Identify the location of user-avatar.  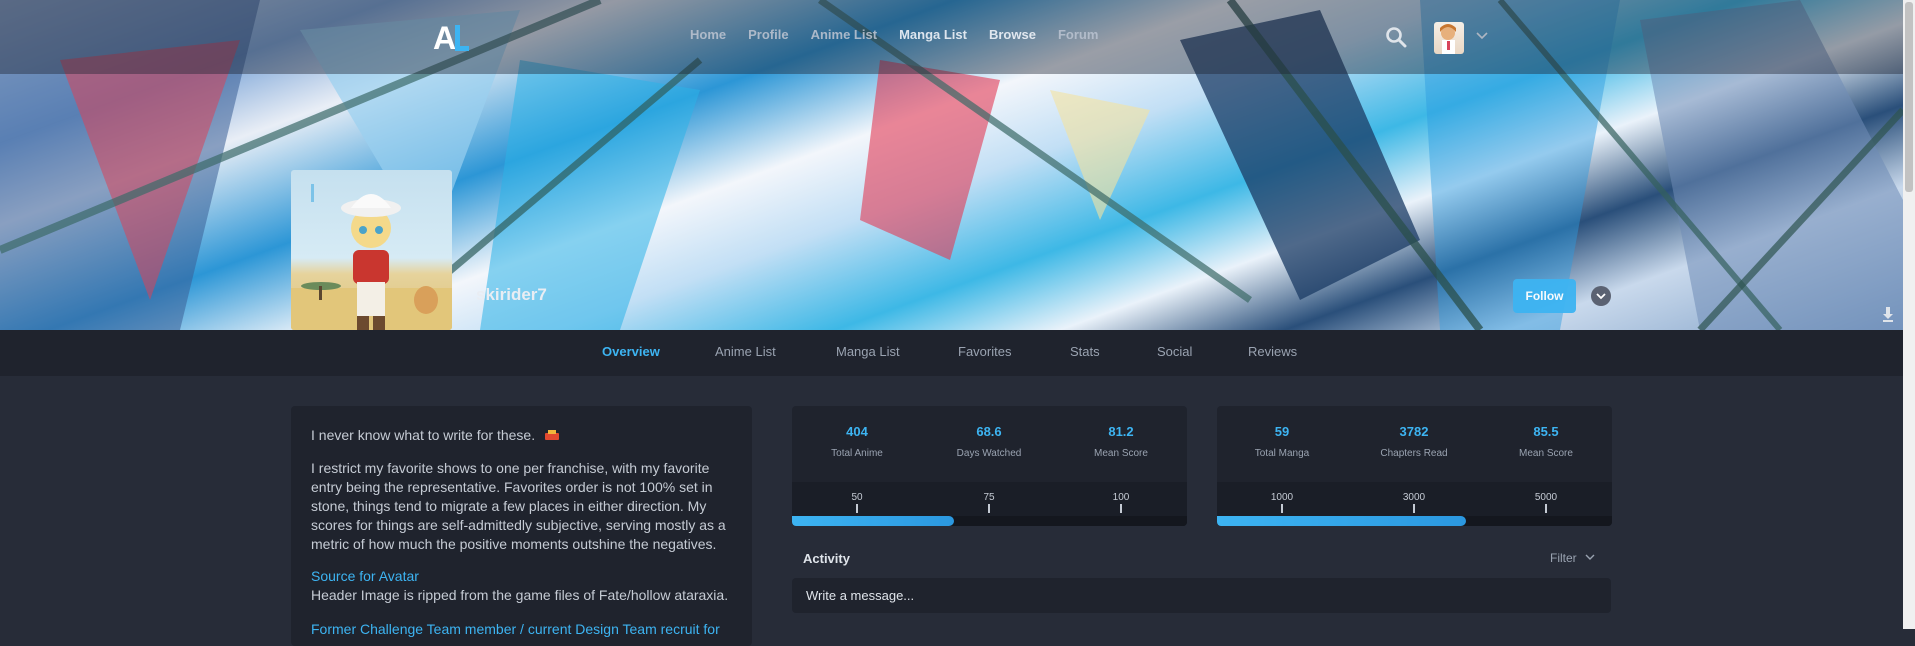
(1449, 38).